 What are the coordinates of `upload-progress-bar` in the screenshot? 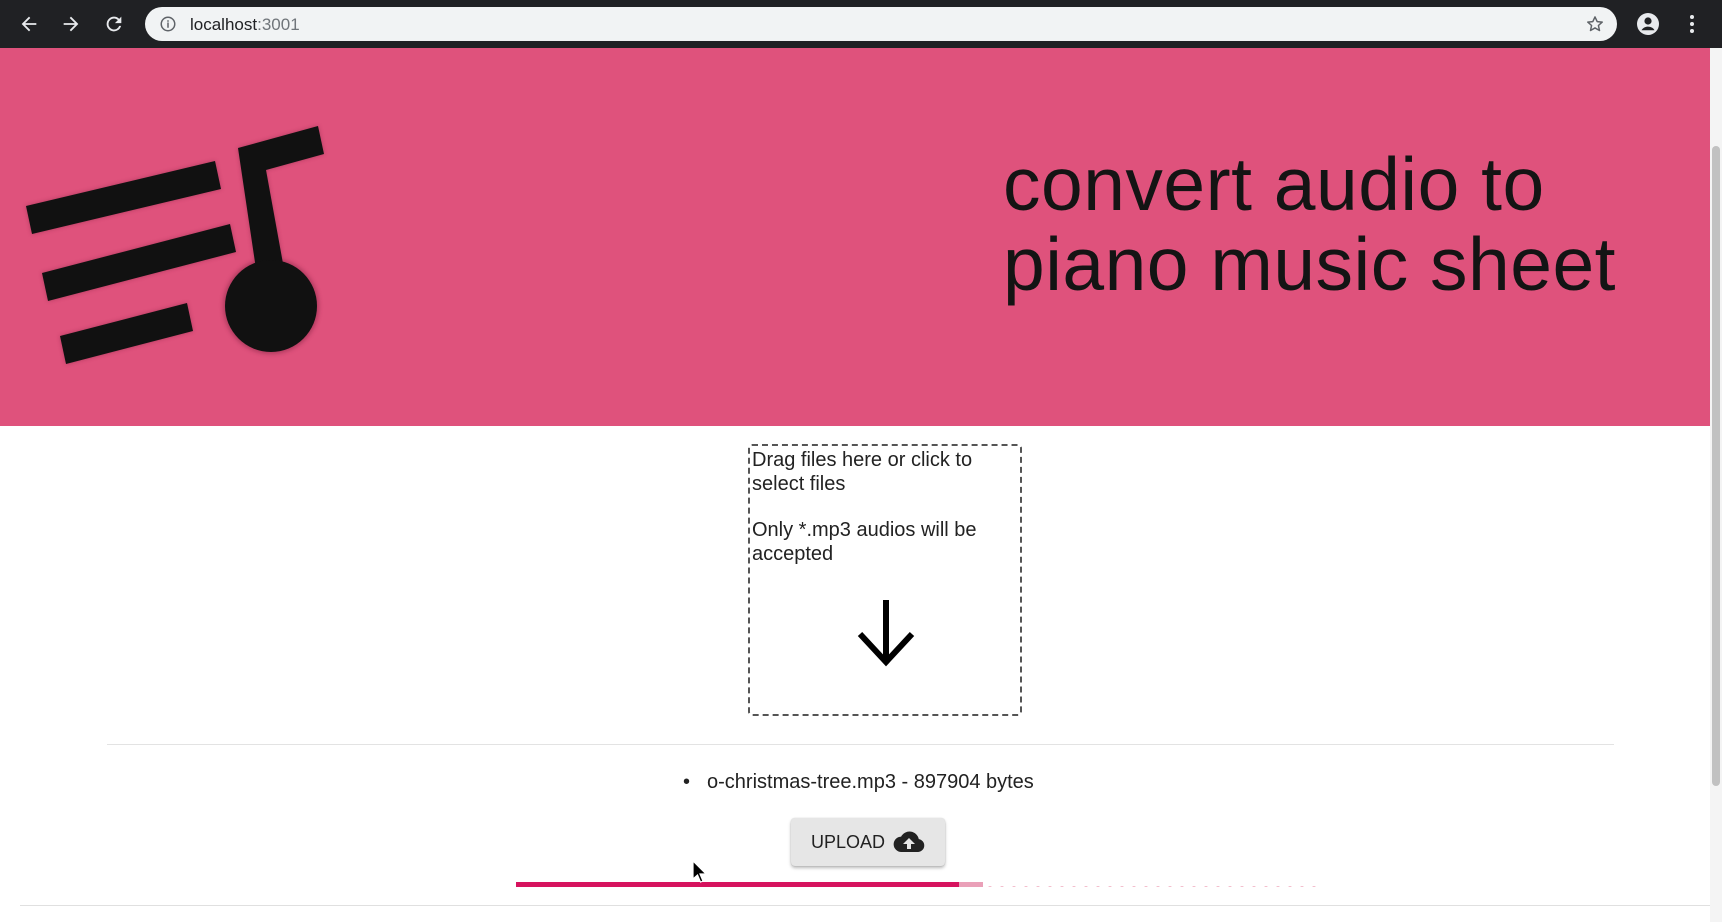 It's located at (919, 885).